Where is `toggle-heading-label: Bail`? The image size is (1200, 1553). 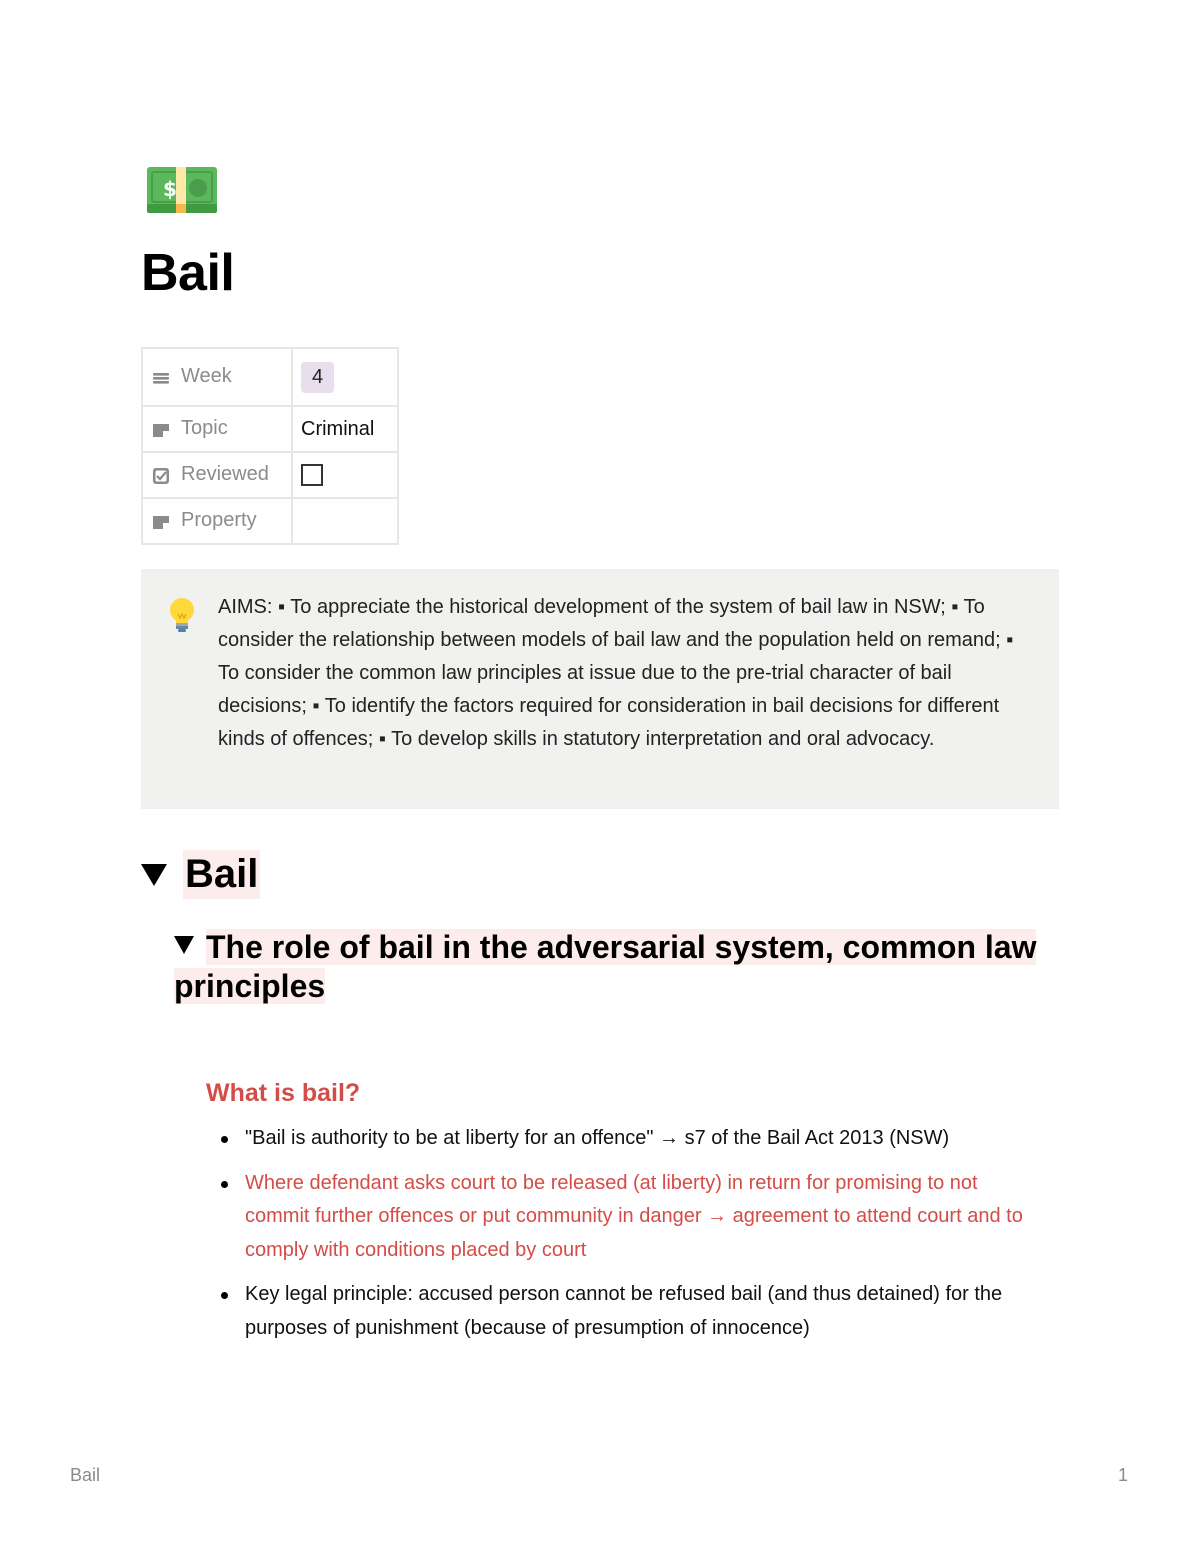
toggle-heading-label: Bail is located at coordinates (222, 874).